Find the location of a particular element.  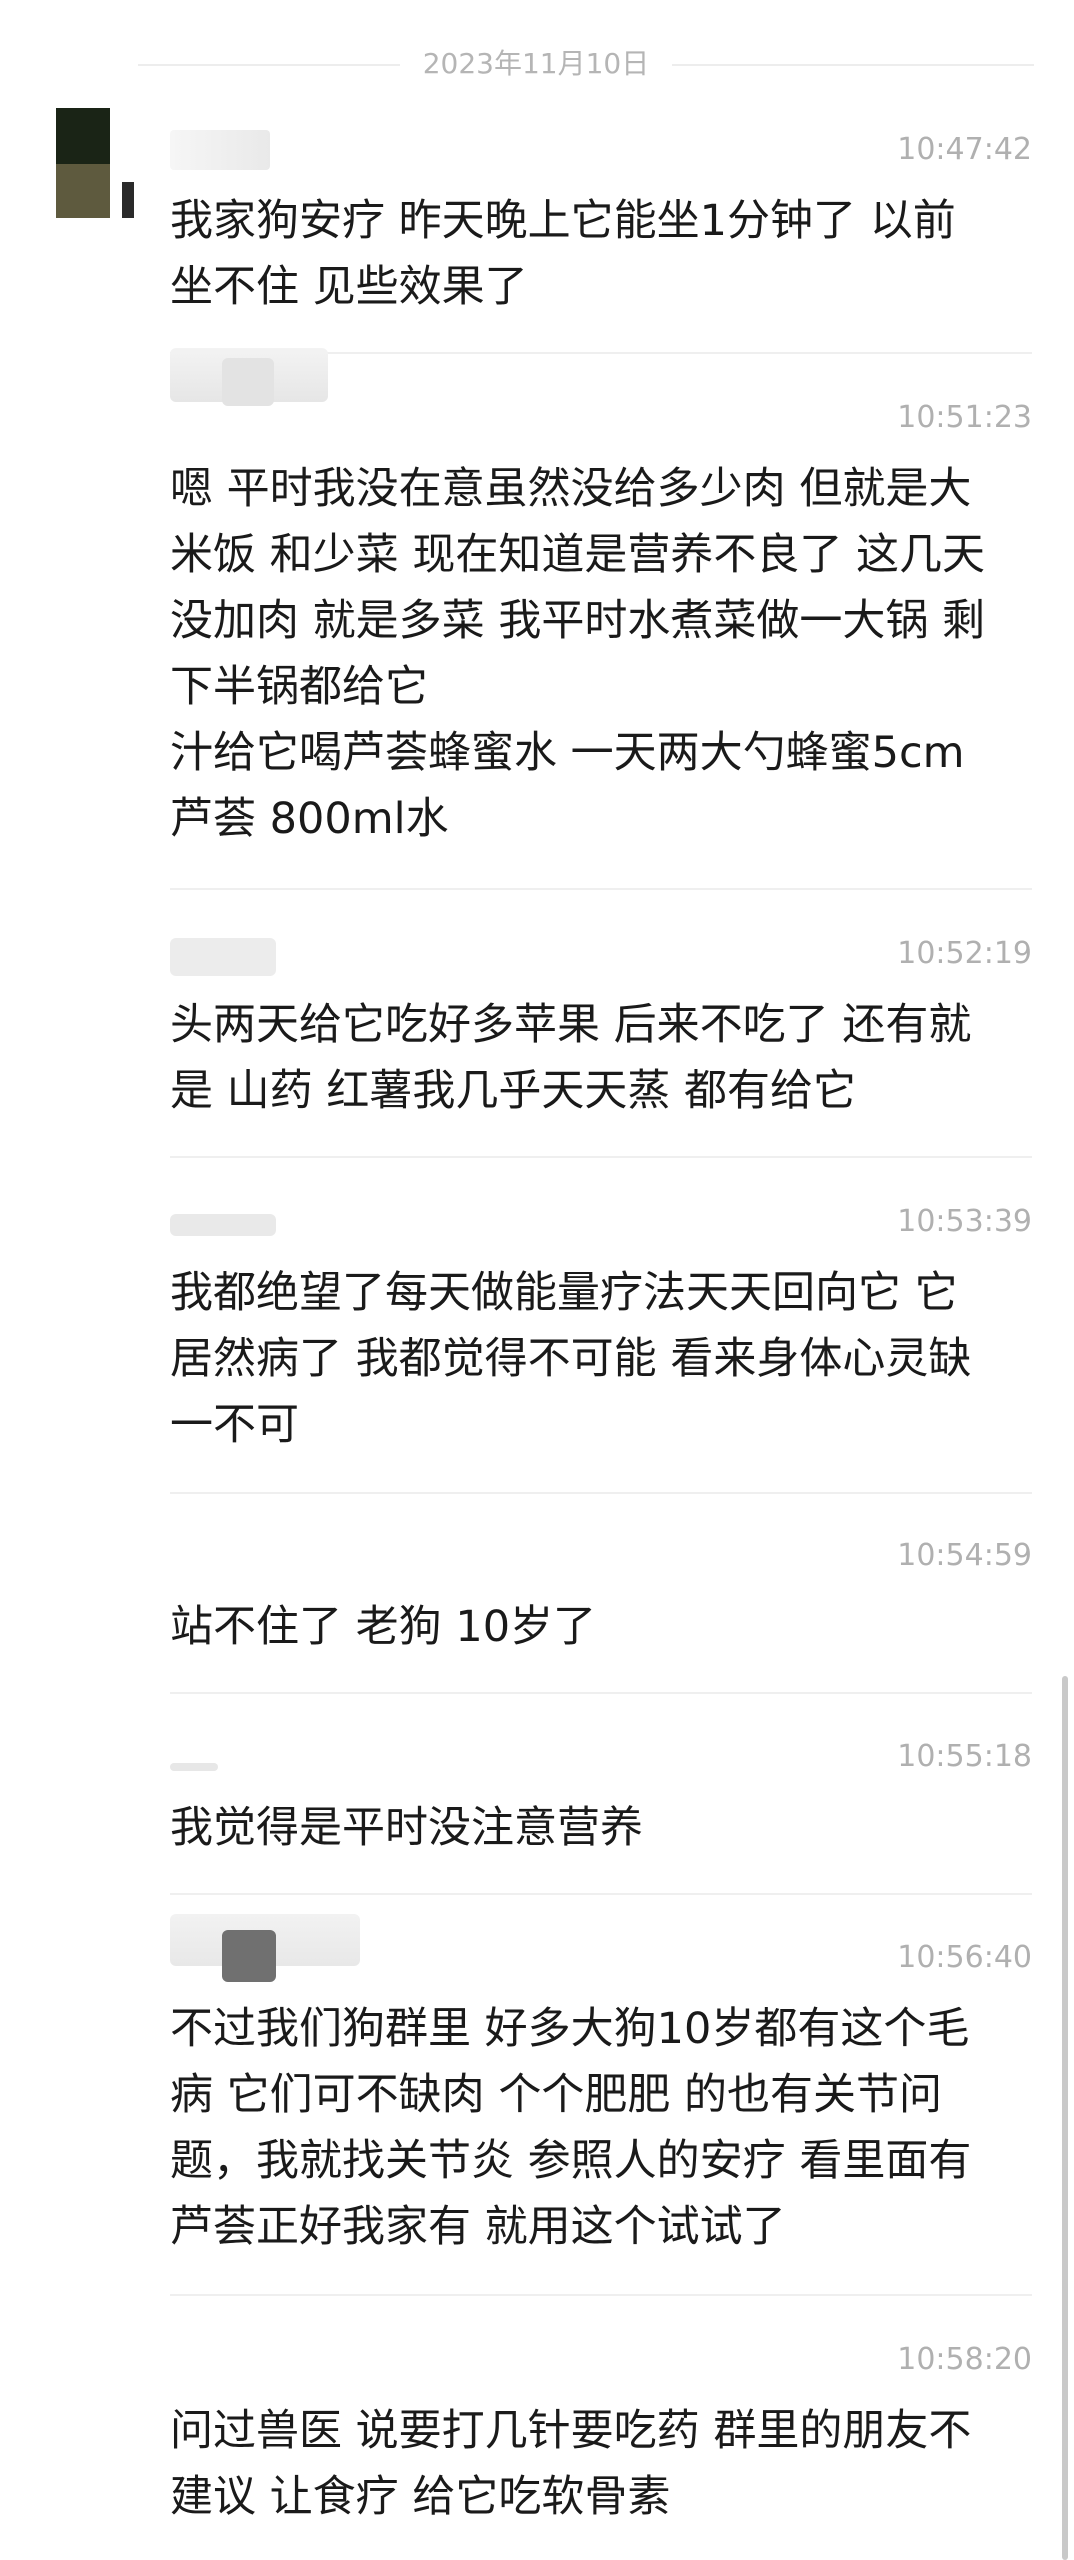

message-time: 10:56:40 is located at coordinates (964, 1957).